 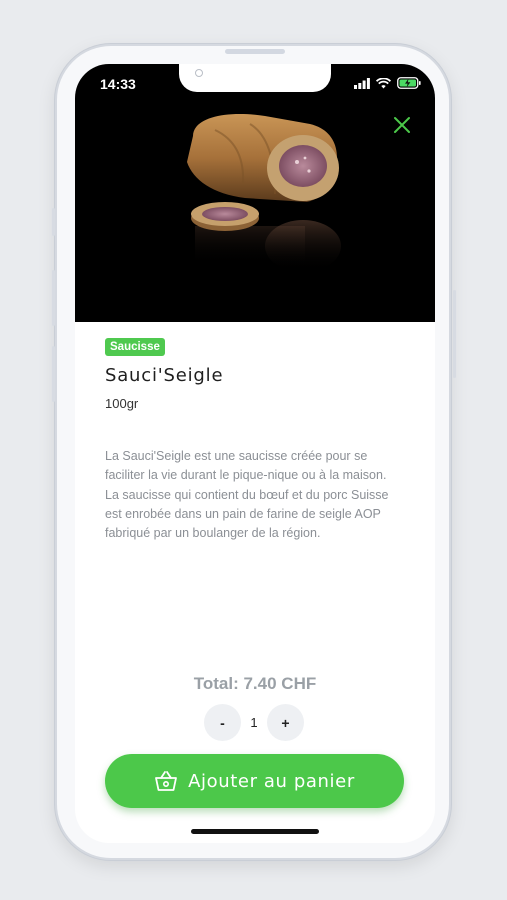 What do you see at coordinates (53, 374) in the screenshot?
I see `phone-volume-down-button` at bounding box center [53, 374].